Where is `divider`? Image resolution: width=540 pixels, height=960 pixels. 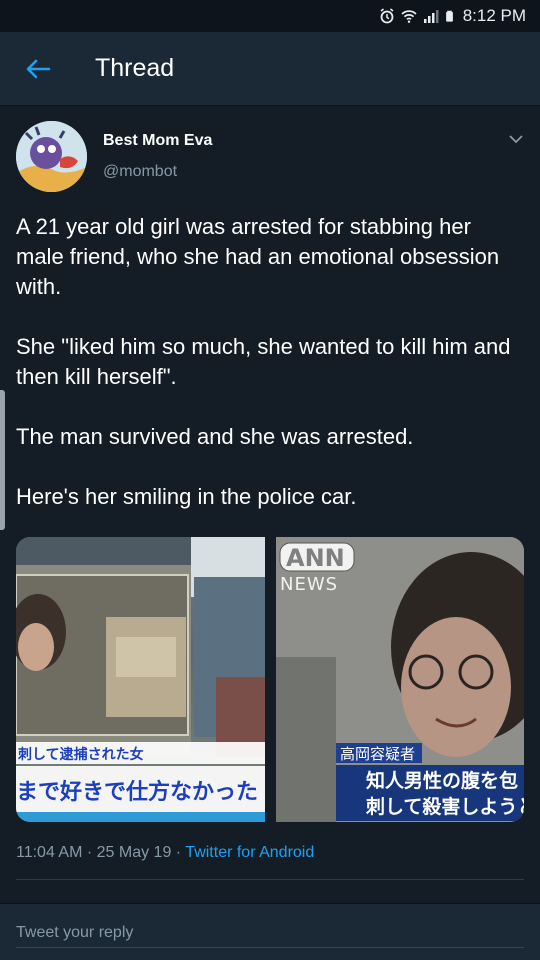
divider is located at coordinates (270, 879).